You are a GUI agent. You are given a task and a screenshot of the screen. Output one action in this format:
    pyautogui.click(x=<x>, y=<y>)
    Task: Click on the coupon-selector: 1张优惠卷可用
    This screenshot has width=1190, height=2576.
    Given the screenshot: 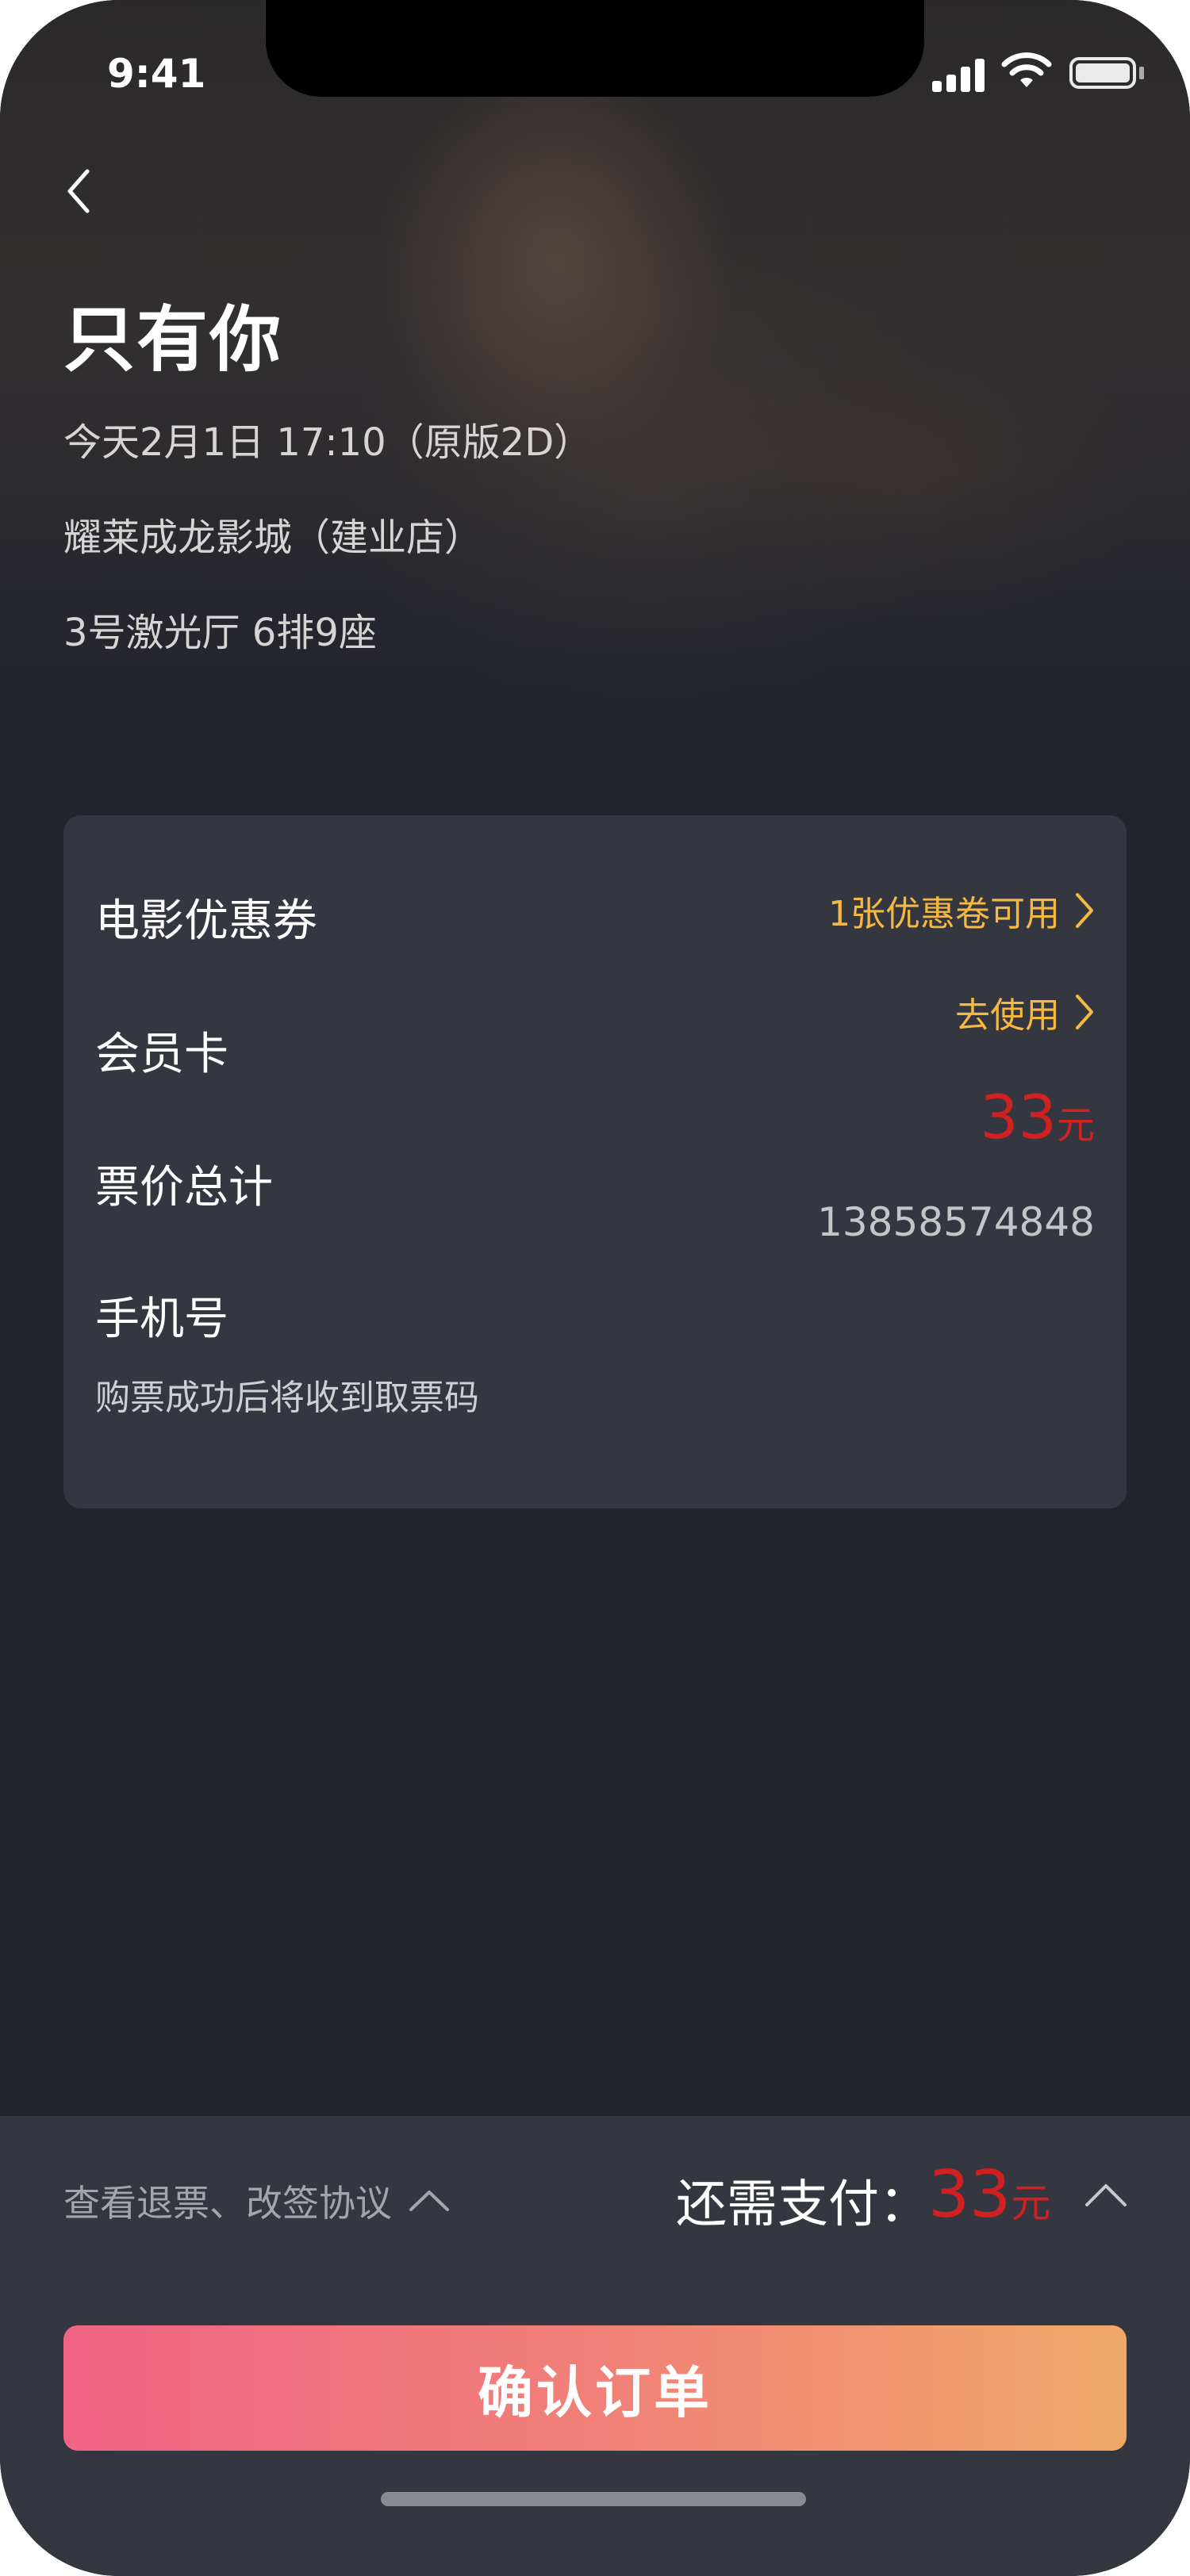 What is the action you would take?
    pyautogui.click(x=961, y=910)
    